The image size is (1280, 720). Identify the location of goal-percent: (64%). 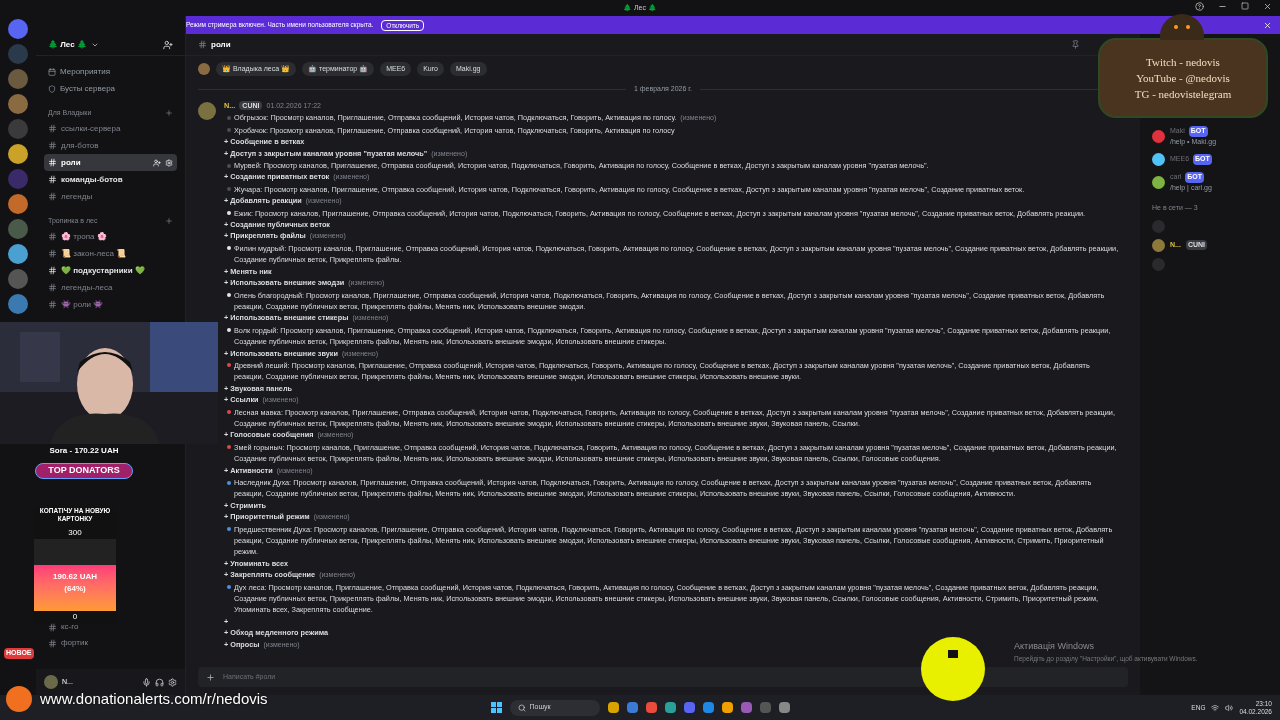
(75, 589).